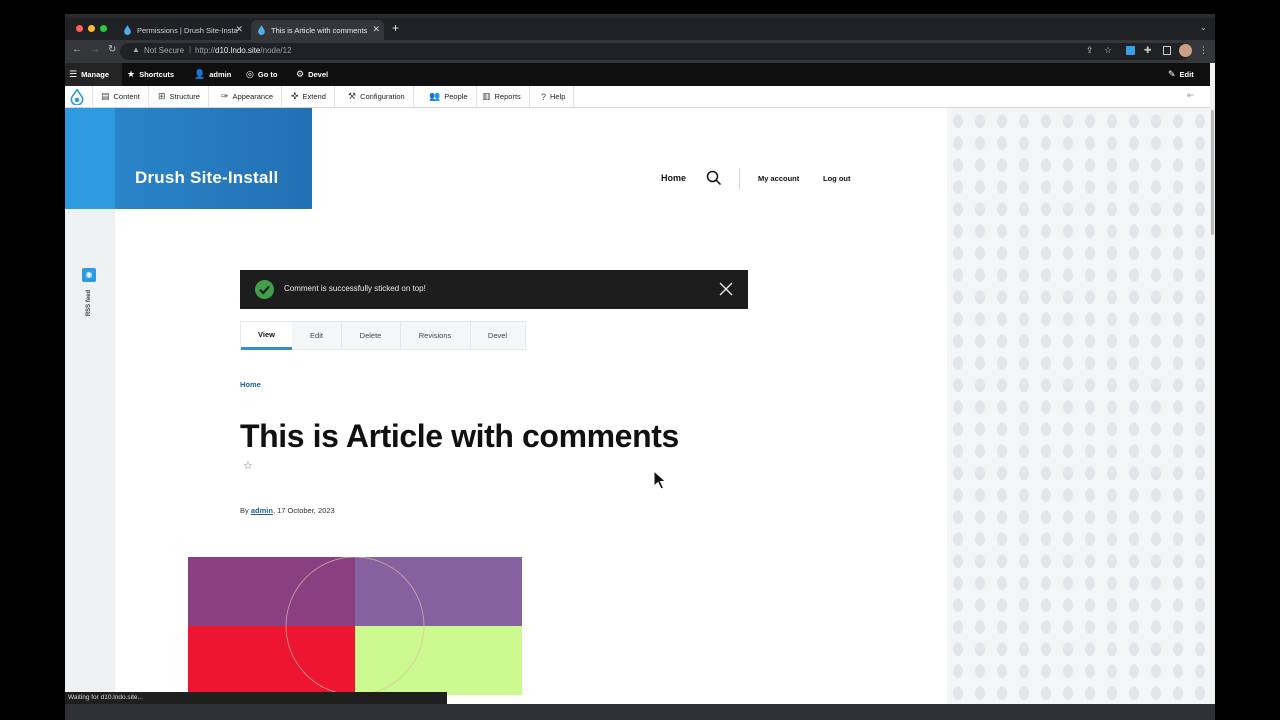 The height and width of the screenshot is (720, 1280). I want to click on main-nav-home: Home, so click(673, 178).